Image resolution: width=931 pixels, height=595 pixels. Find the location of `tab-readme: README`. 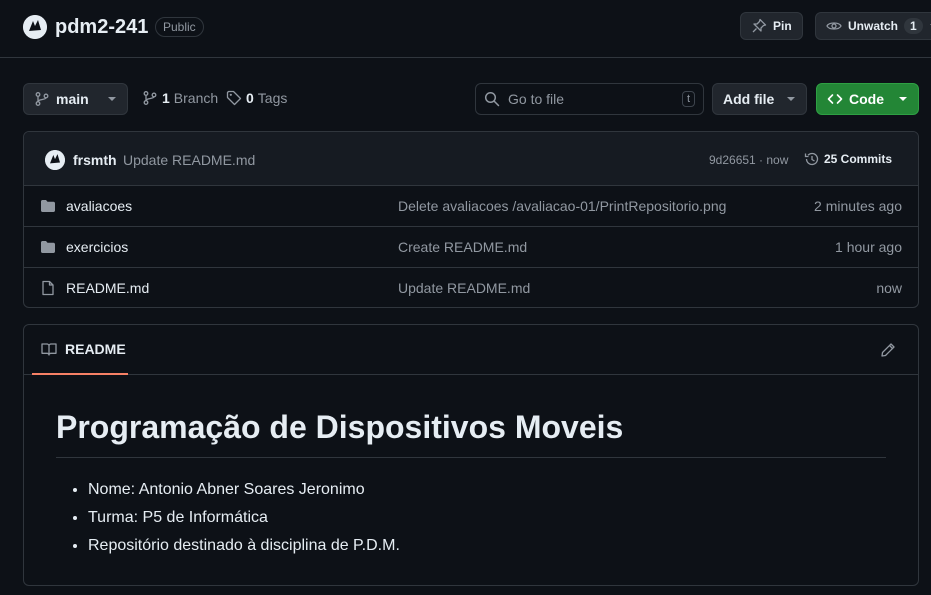

tab-readme: README is located at coordinates (80, 350).